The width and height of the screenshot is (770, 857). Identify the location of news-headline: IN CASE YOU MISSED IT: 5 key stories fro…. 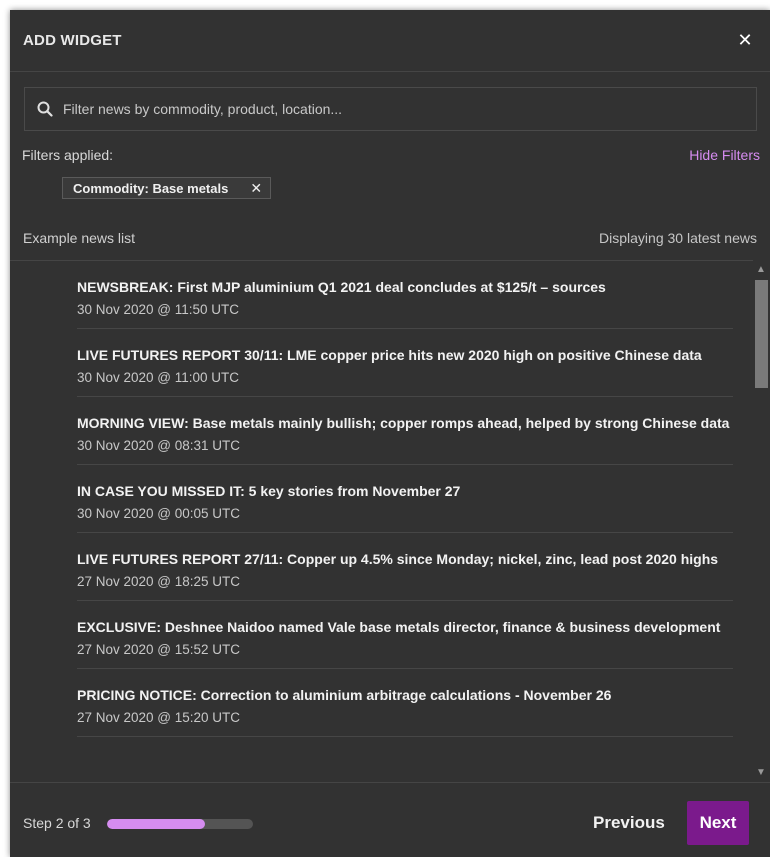
(269, 491).